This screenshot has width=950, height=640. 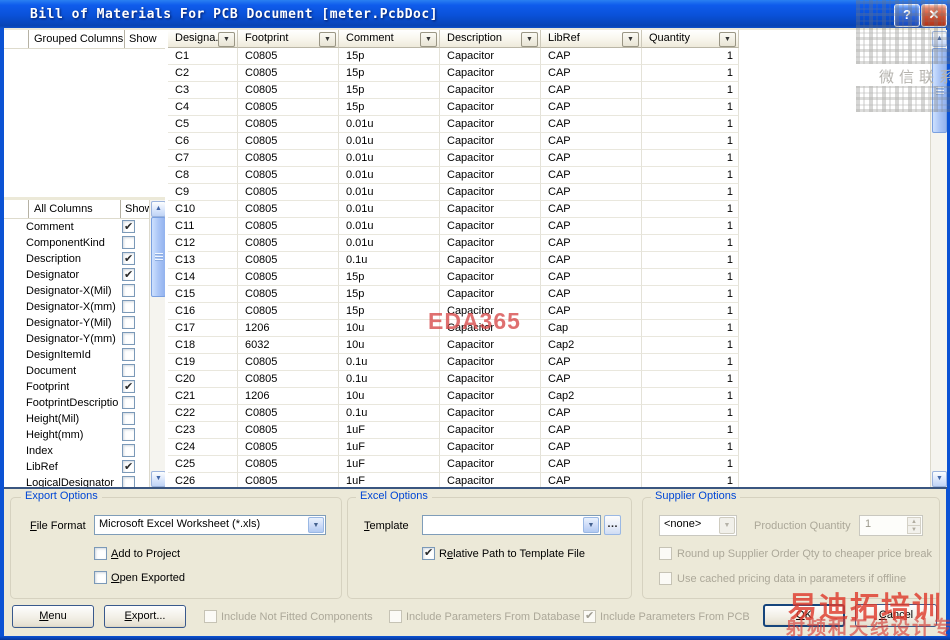 I want to click on table-row: C9 C0805 0.01u Capacitor CAP 1, so click(x=549, y=192).